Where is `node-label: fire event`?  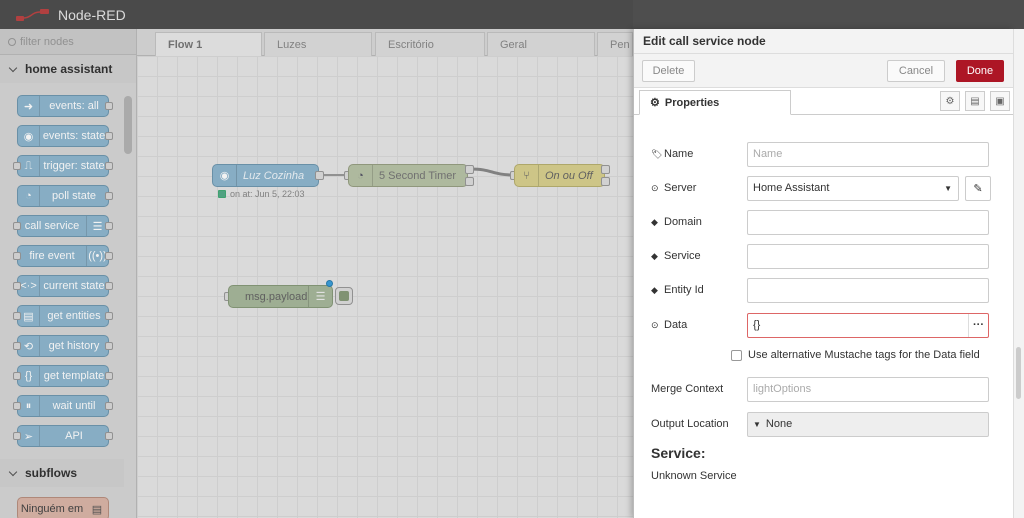
node-label: fire event is located at coordinates (52, 256).